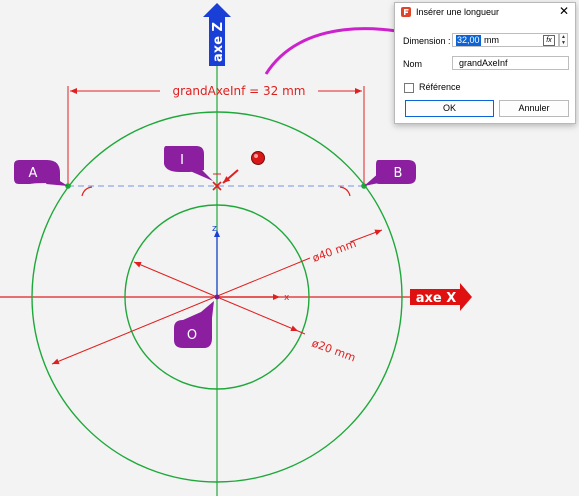  I want to click on record-dot, so click(258, 158).